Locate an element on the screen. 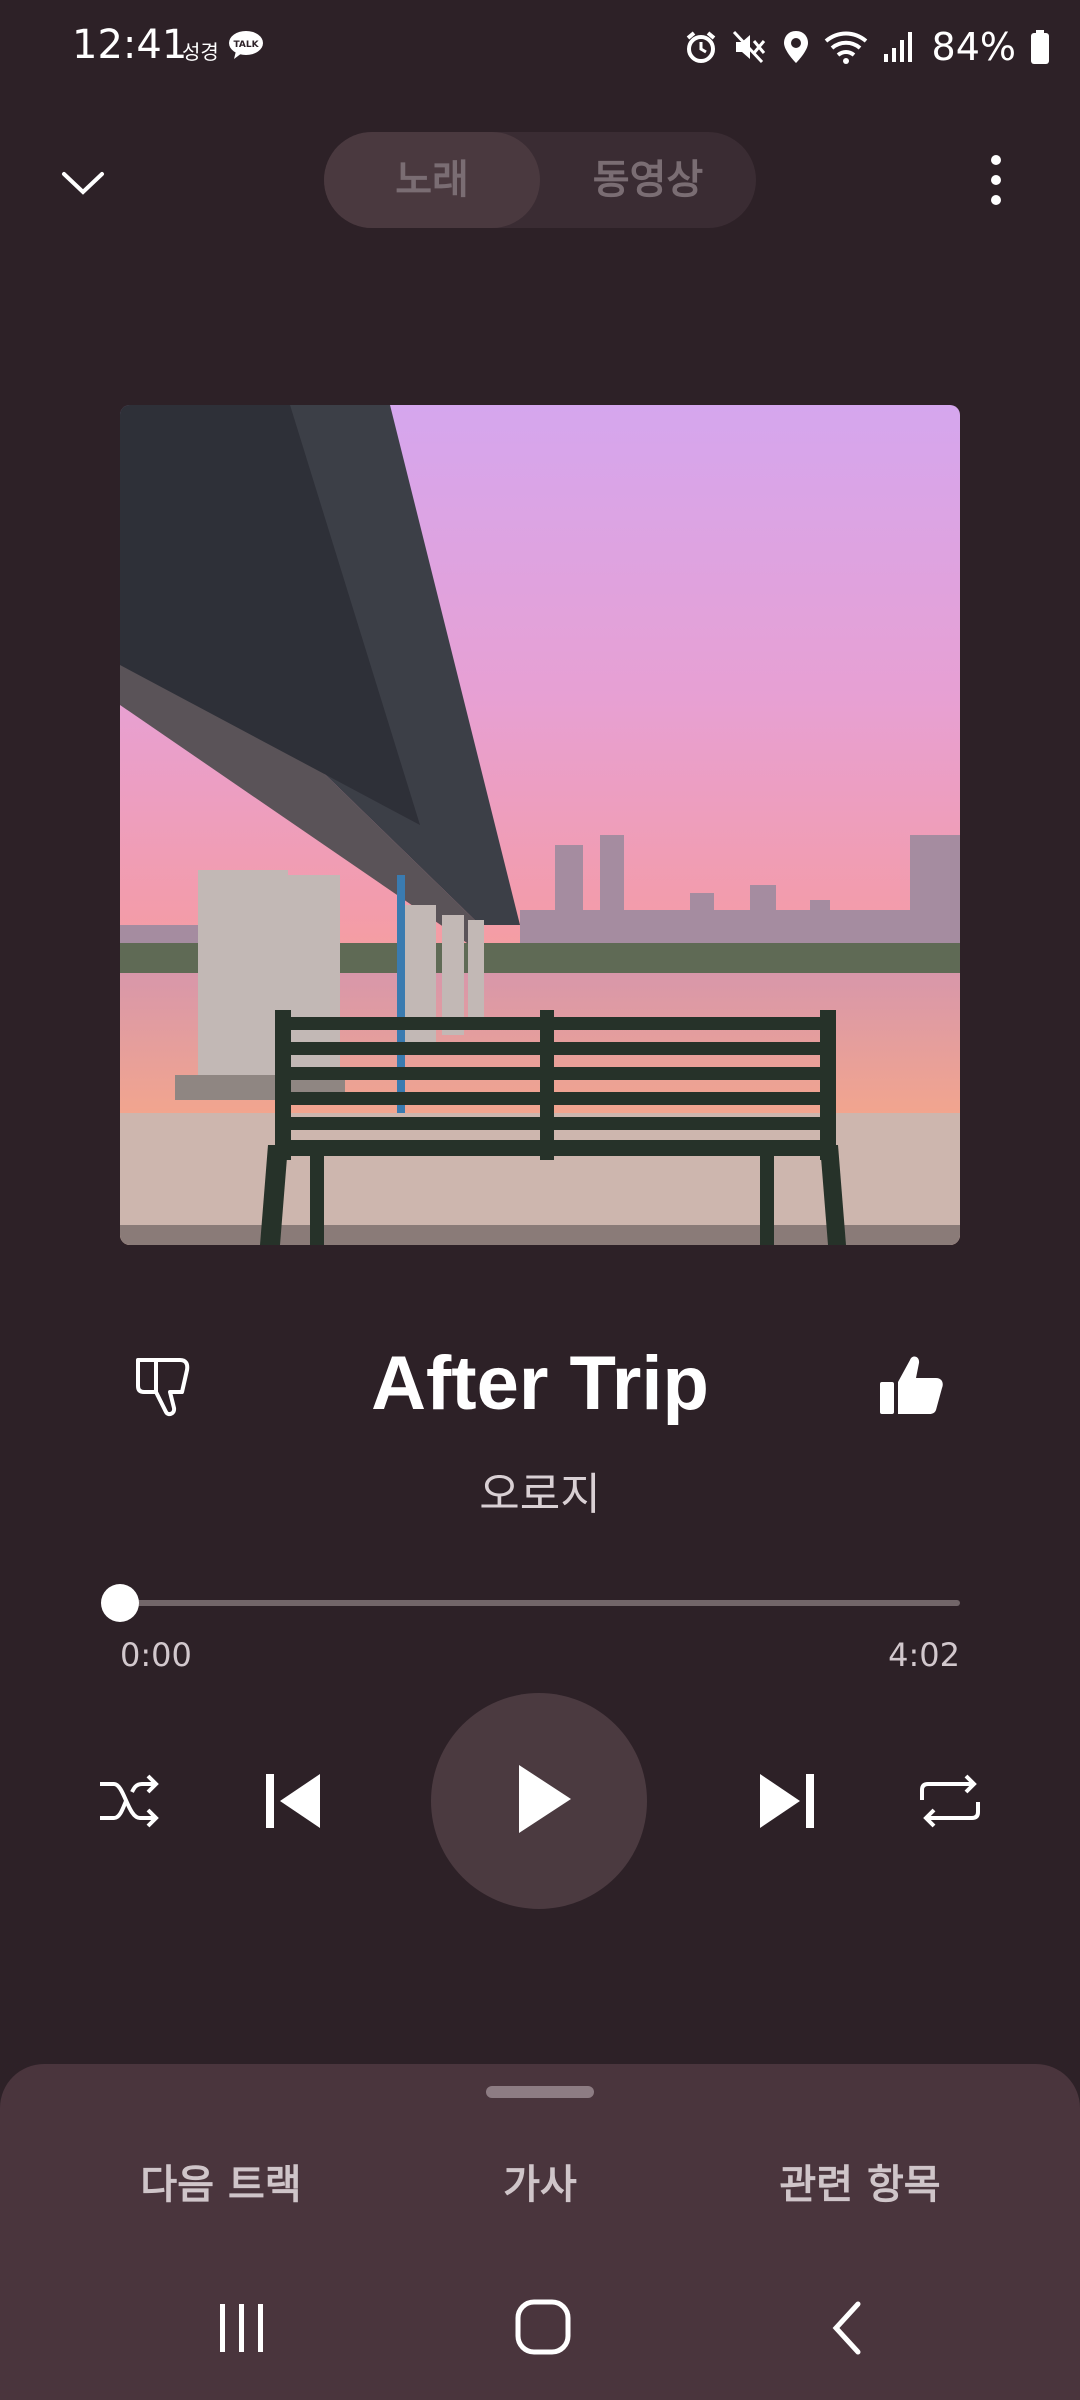 The width and height of the screenshot is (1080, 2400). chevron-down-icon is located at coordinates (83, 183).